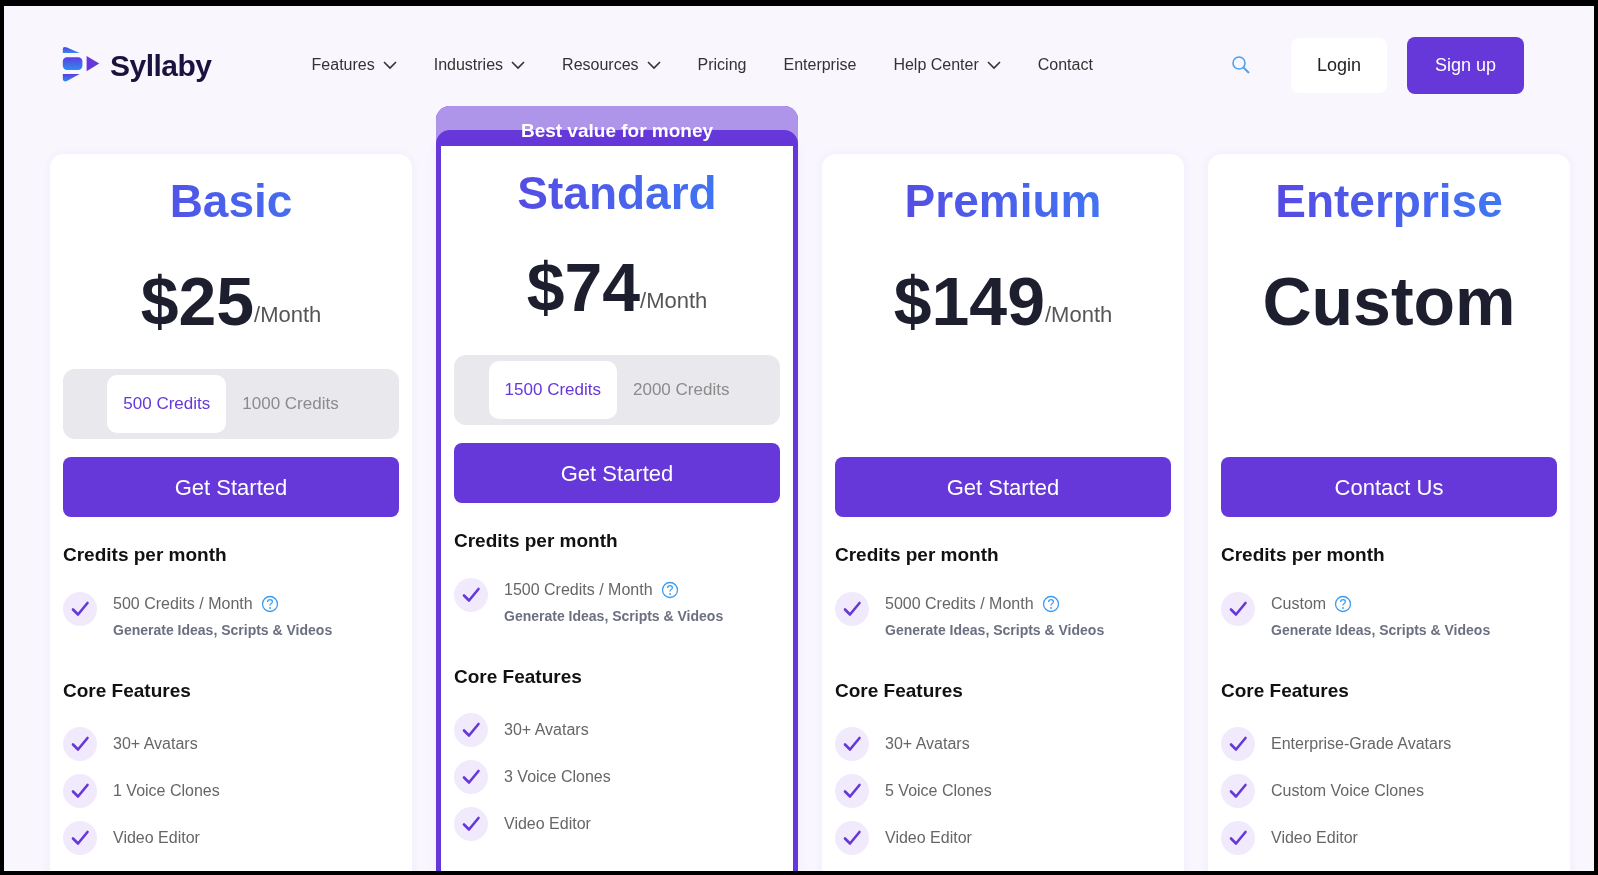  I want to click on plan-price: Custom, so click(1389, 301).